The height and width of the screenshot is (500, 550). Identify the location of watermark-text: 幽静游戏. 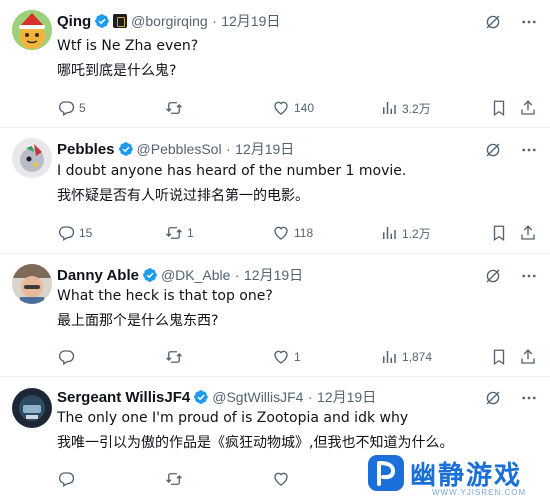
(466, 476).